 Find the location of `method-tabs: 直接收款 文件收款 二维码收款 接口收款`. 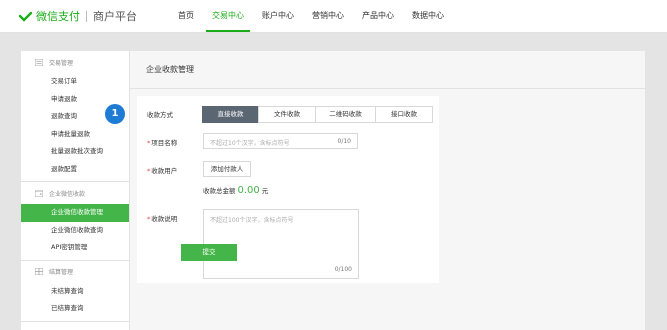

method-tabs: 直接收款 文件收款 二维码收款 接口收款 is located at coordinates (317, 114).